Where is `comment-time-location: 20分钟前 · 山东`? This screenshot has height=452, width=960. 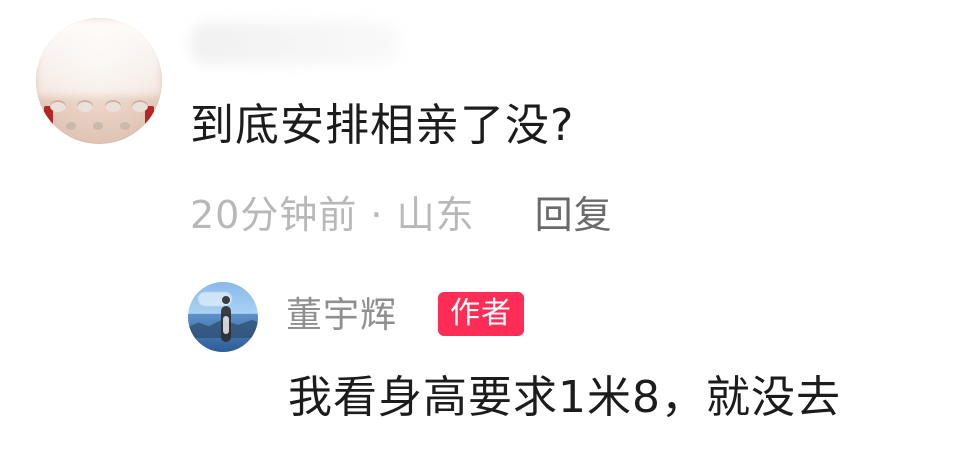 comment-time-location: 20分钟前 · 山东 is located at coordinates (332, 215).